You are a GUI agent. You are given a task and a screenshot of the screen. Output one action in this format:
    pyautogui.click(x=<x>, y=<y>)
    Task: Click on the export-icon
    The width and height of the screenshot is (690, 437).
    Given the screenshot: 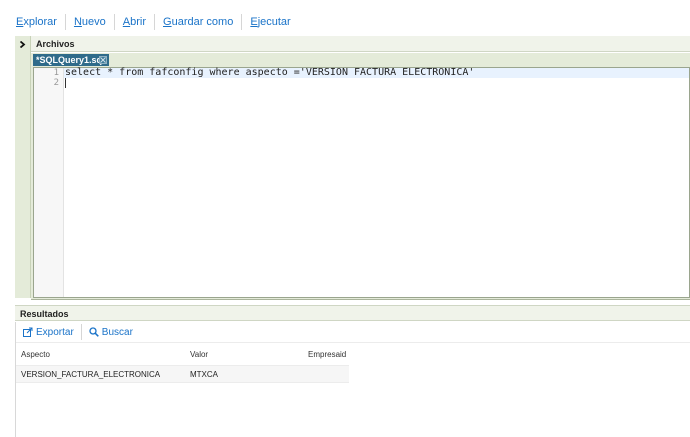 What is the action you would take?
    pyautogui.click(x=28, y=332)
    